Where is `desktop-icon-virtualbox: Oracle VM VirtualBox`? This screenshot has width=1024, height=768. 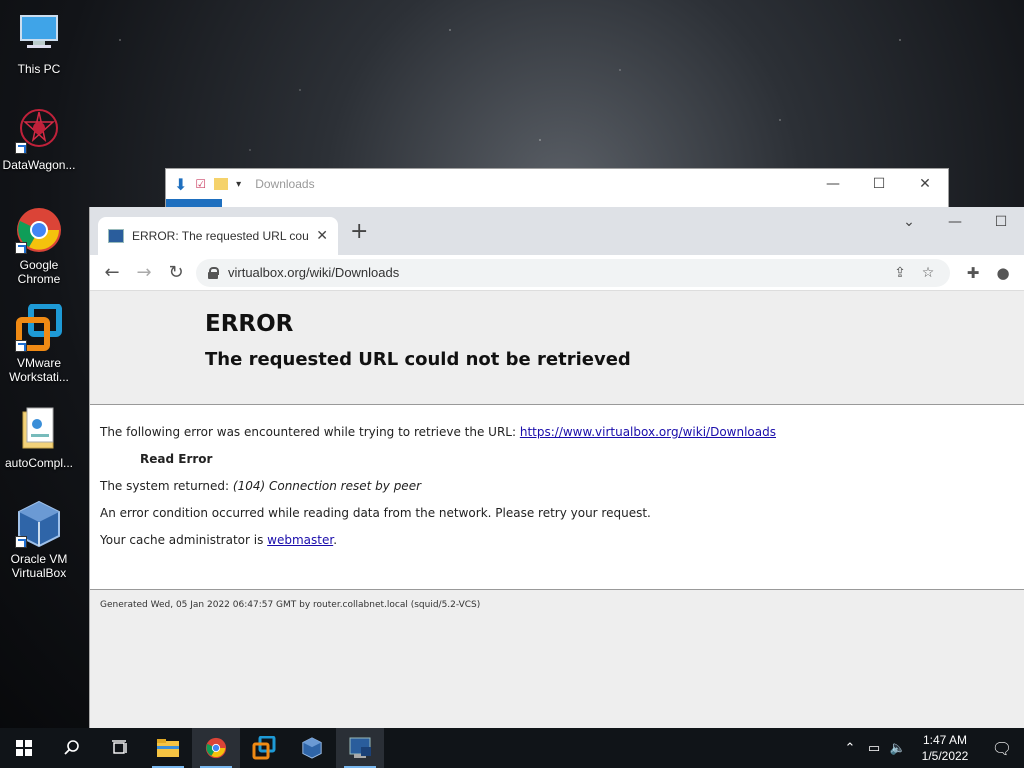 desktop-icon-virtualbox: Oracle VM VirtualBox is located at coordinates (39, 540).